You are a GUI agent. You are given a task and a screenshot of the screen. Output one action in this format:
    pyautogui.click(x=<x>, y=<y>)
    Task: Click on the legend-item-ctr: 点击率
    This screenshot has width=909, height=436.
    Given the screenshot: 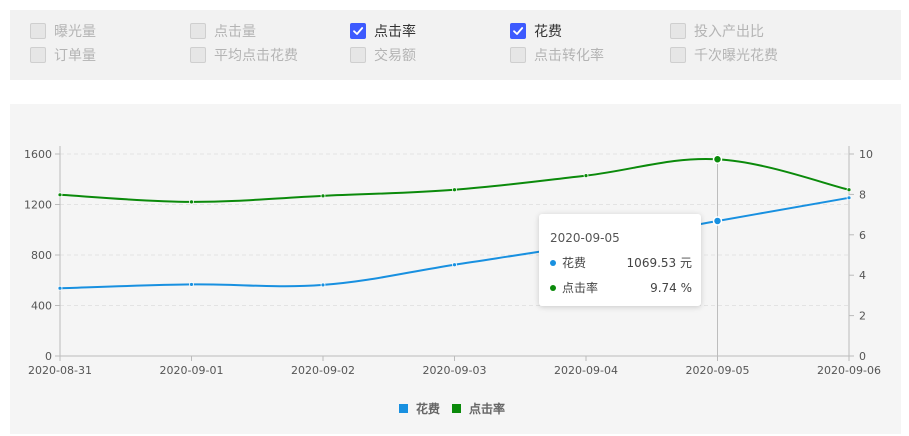 What is the action you would take?
    pyautogui.click(x=478, y=408)
    